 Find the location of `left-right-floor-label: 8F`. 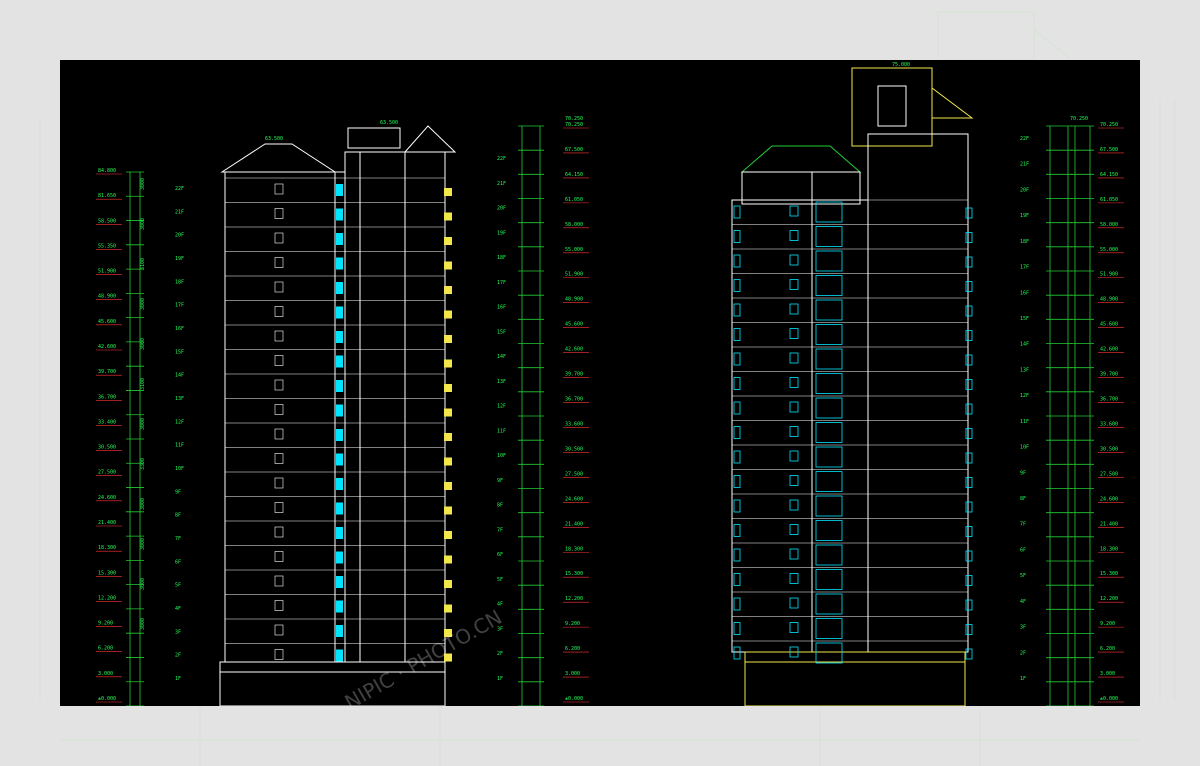

left-right-floor-label: 8F is located at coordinates (500, 506).